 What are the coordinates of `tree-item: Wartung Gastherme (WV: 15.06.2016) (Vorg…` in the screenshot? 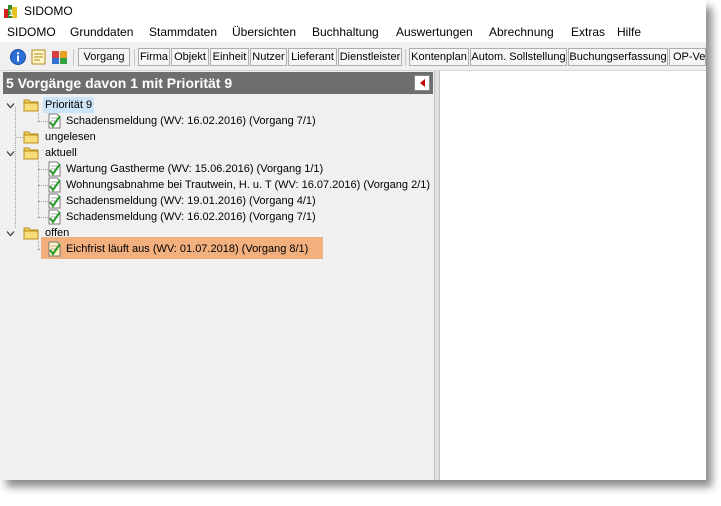 It's located at (213, 169).